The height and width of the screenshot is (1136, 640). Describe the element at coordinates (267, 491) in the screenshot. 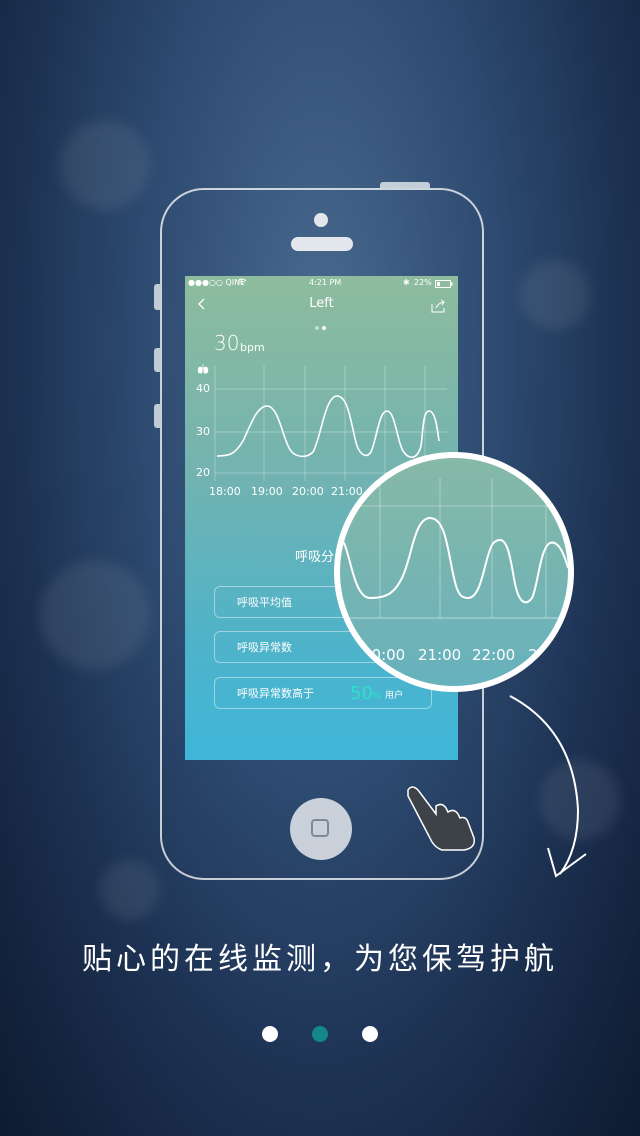

I see `x-tick-label: 19:00` at that location.